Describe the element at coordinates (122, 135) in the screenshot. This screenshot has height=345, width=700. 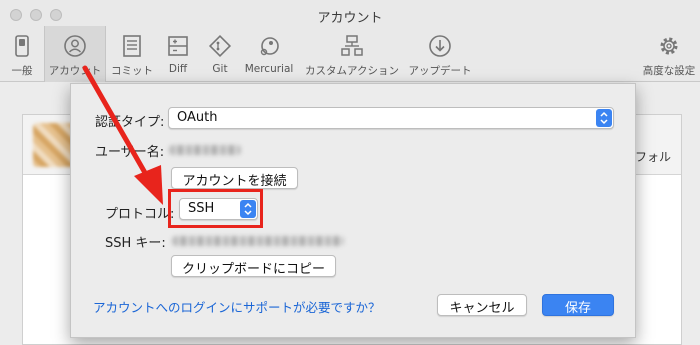
I see `red-arrow` at that location.